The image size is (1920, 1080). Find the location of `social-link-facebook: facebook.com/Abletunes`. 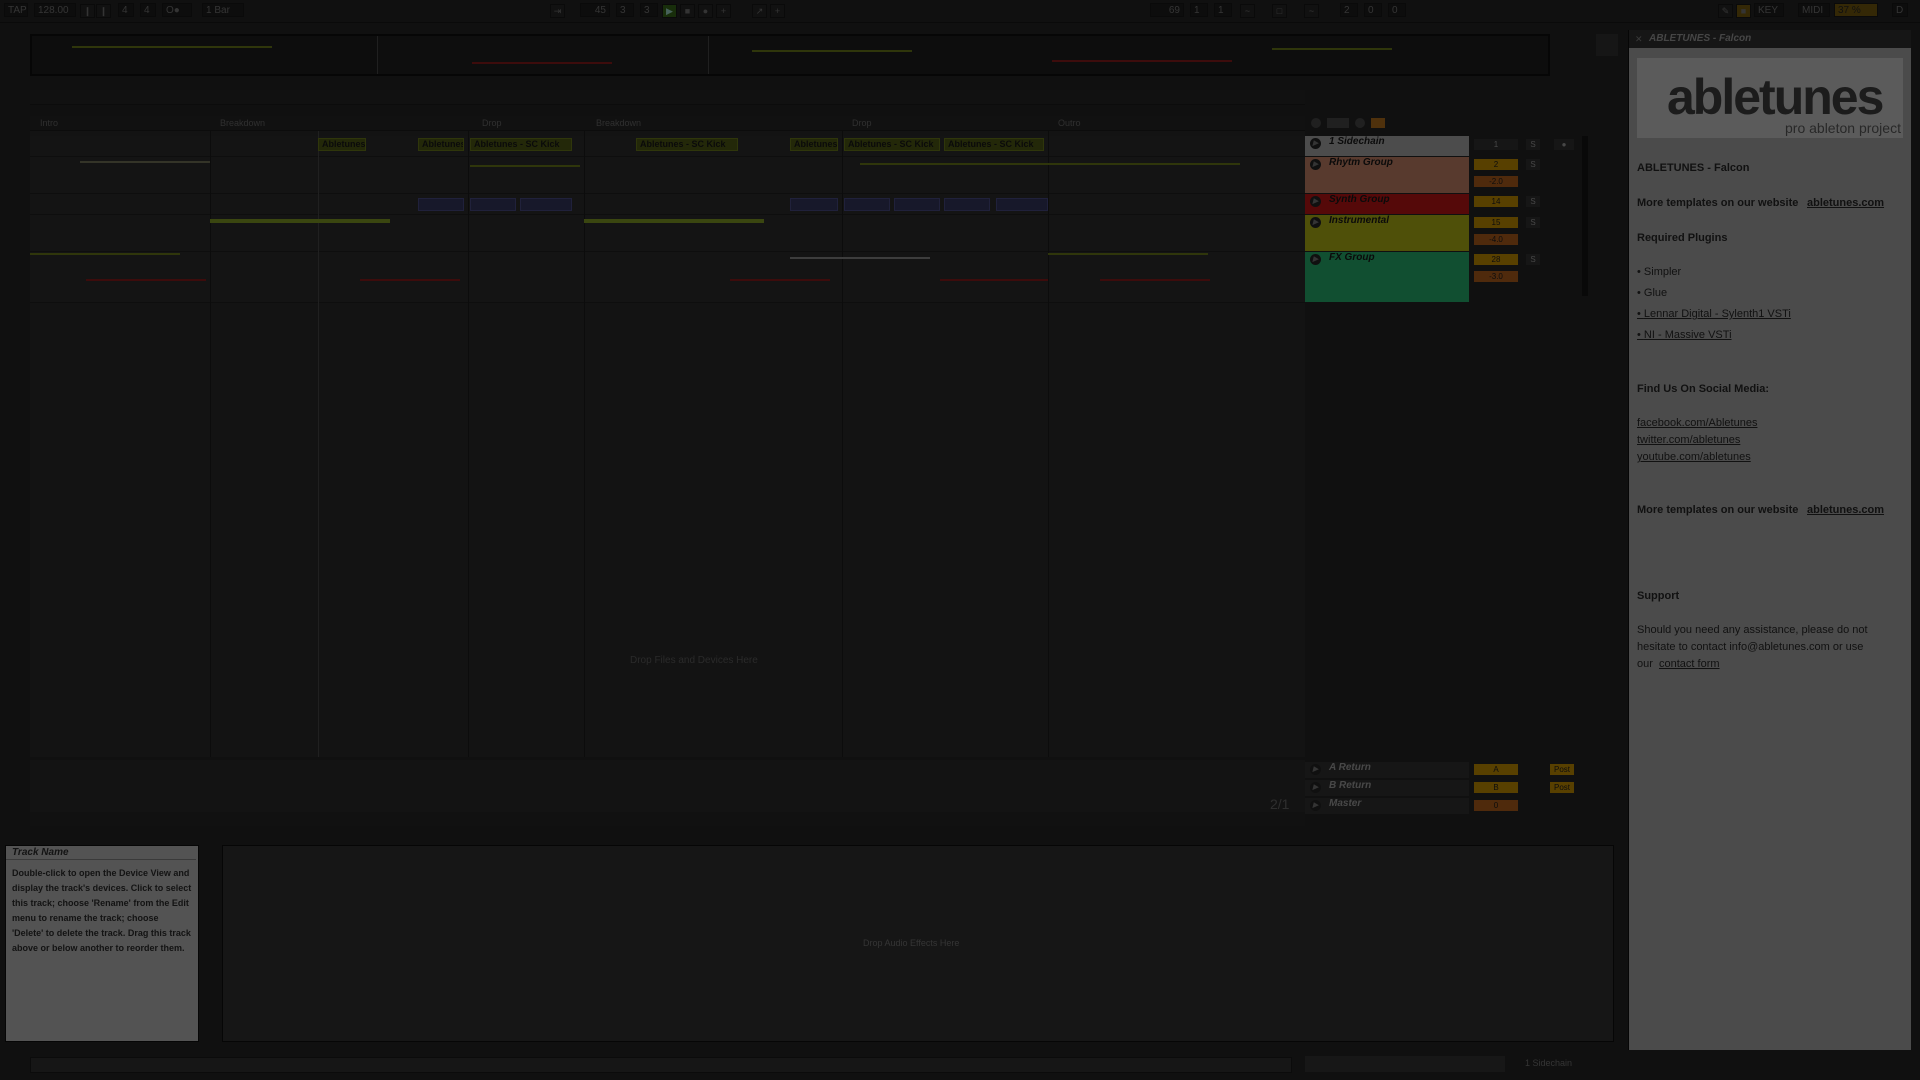

social-link-facebook: facebook.com/Abletunes is located at coordinates (1697, 423).